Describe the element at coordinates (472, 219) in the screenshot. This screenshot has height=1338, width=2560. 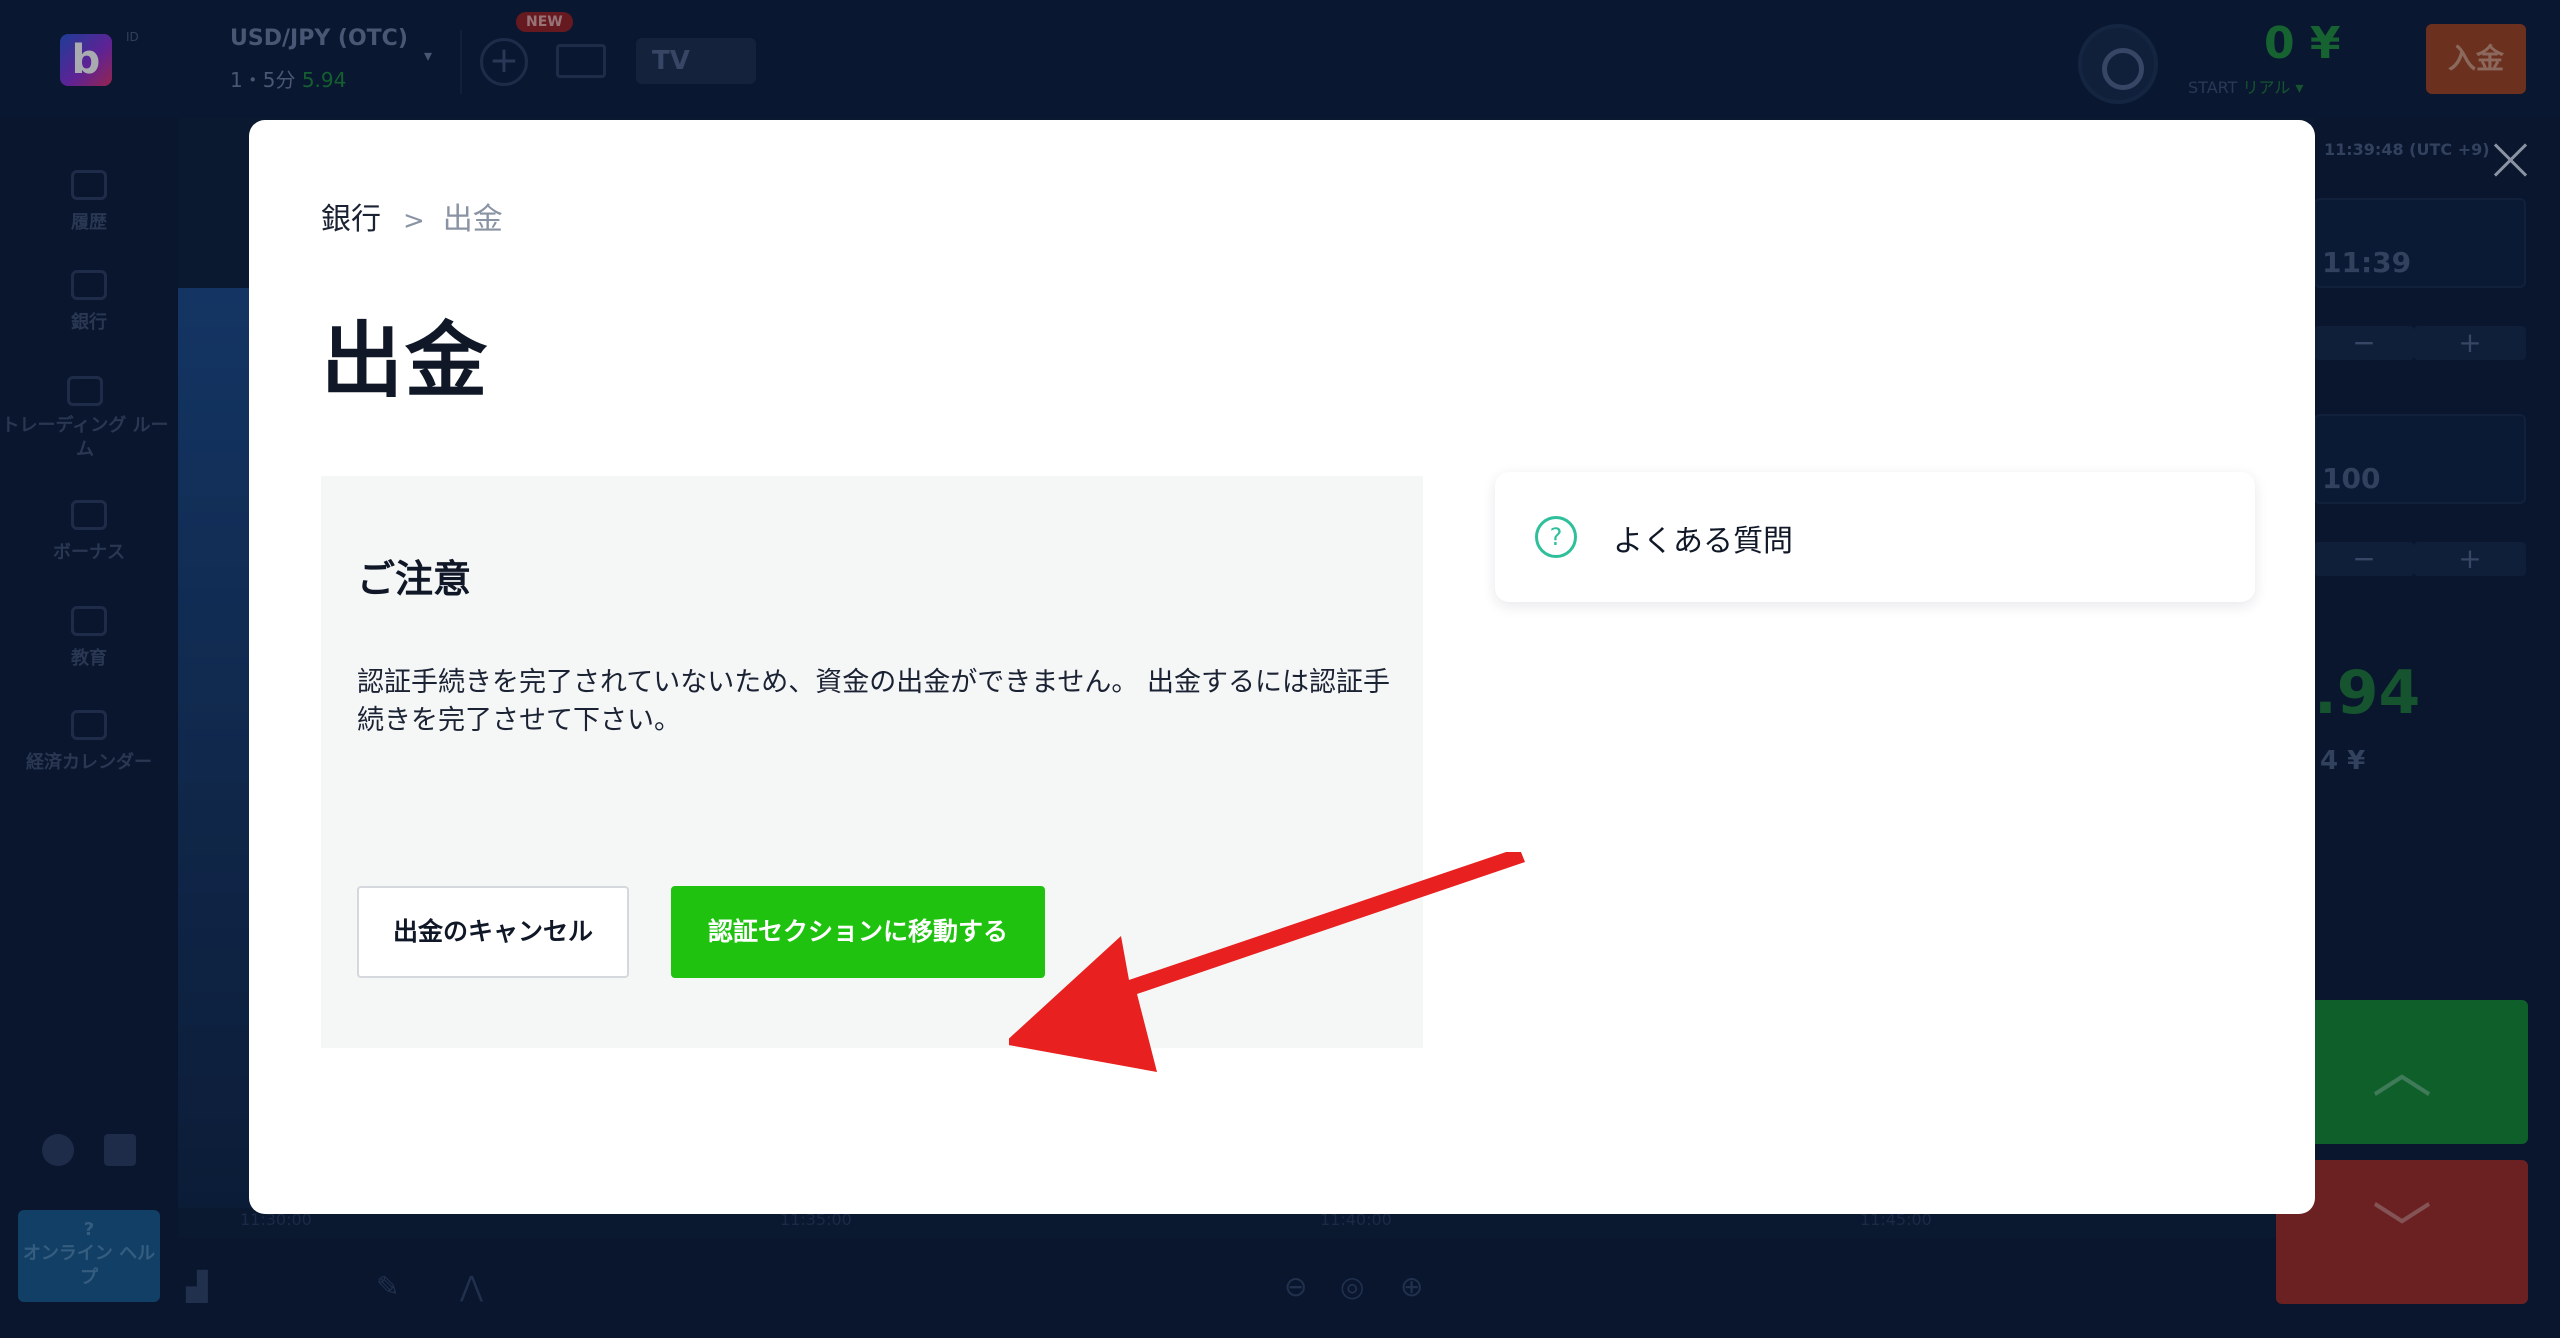
I see `breadcrumb-current: 出金` at that location.